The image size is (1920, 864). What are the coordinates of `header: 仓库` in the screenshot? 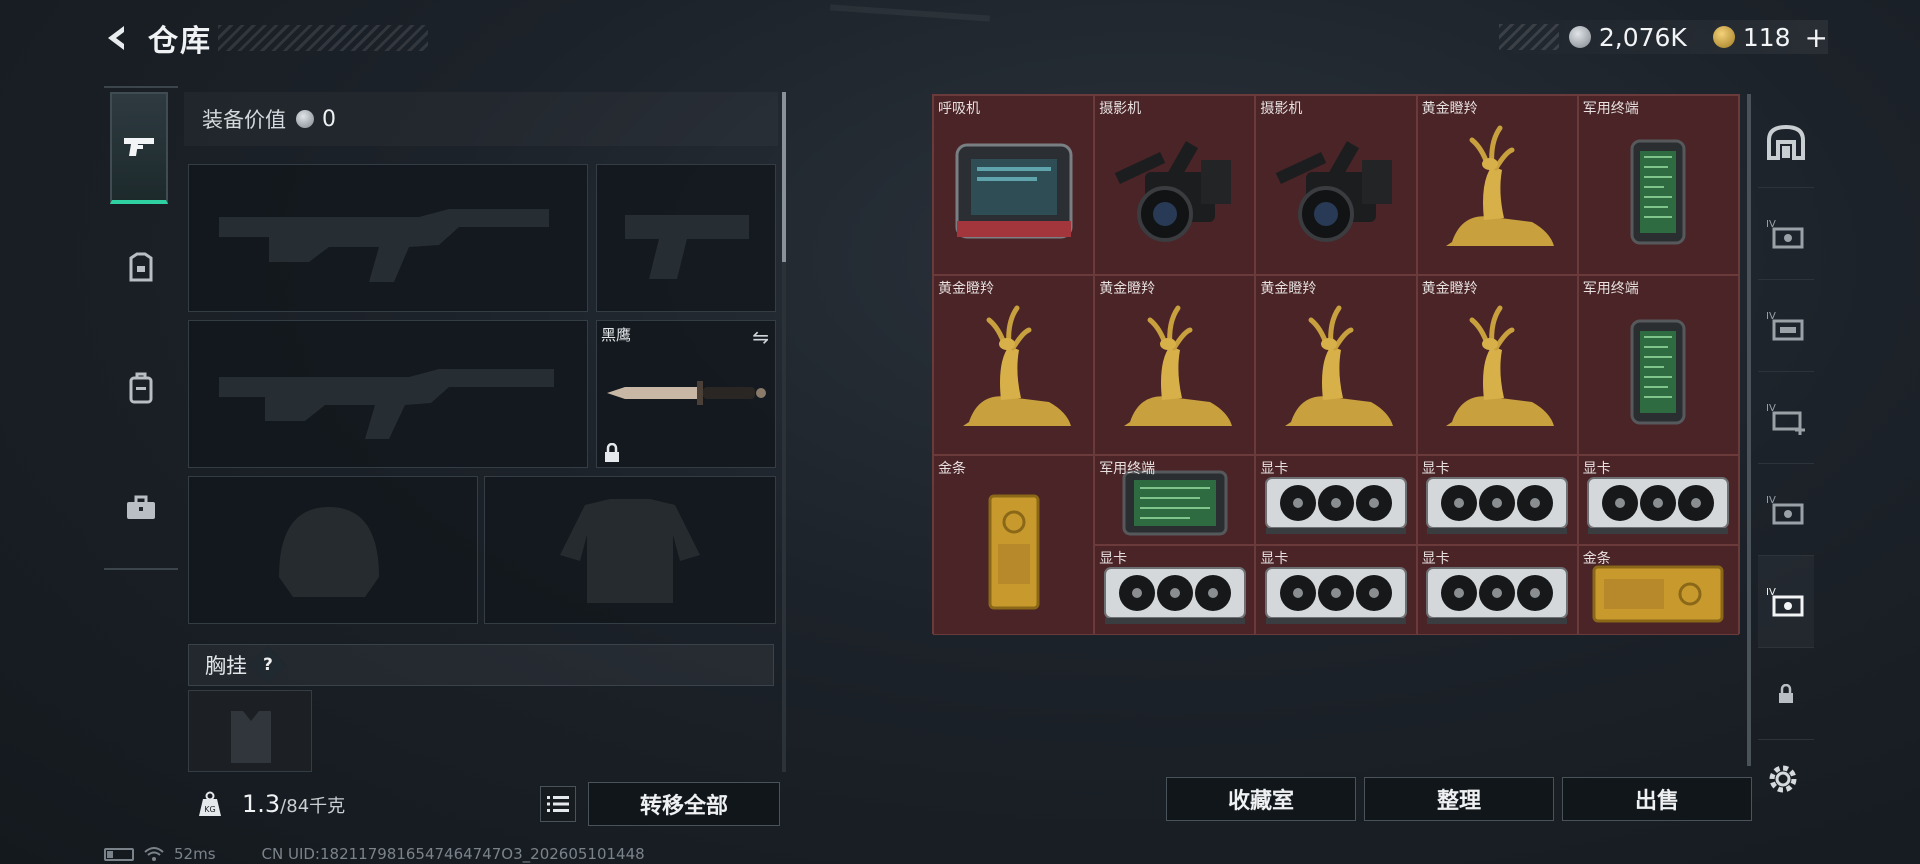 It's located at (264, 38).